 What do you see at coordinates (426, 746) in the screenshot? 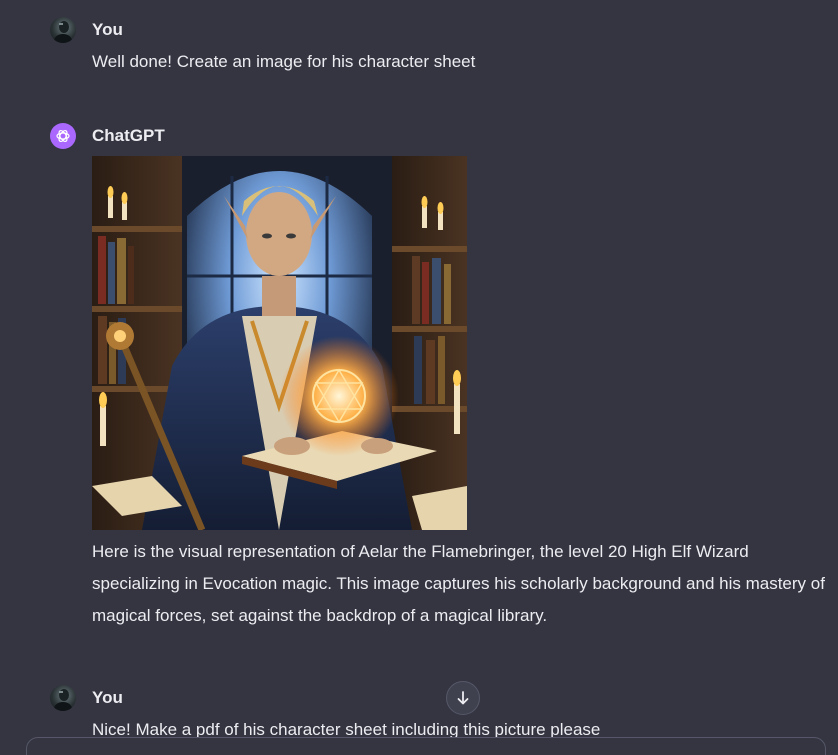
I see `message-composer` at bounding box center [426, 746].